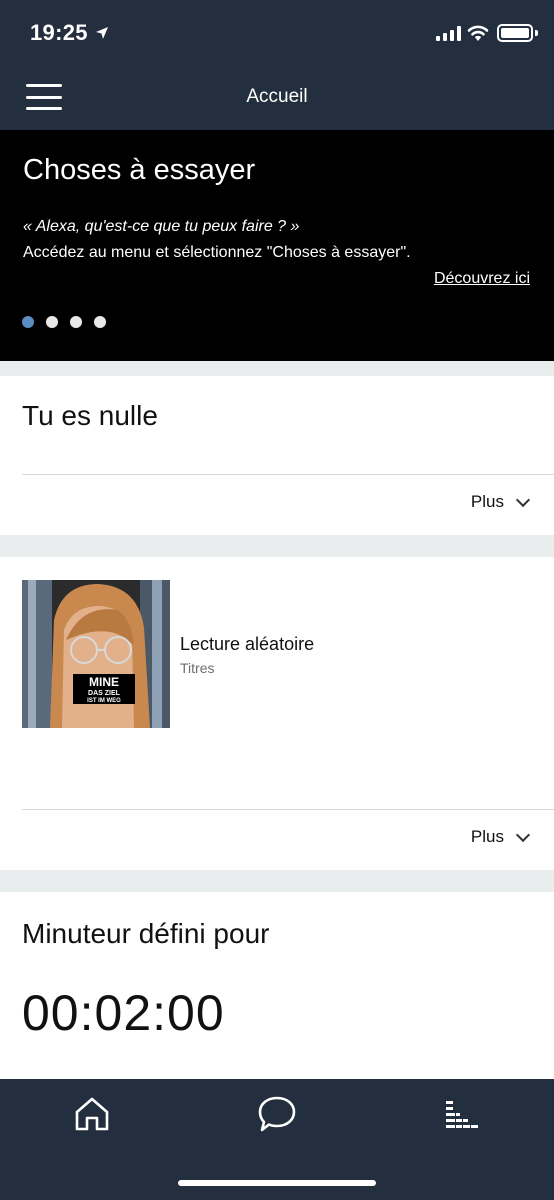  I want to click on wifi-icon, so click(478, 33).